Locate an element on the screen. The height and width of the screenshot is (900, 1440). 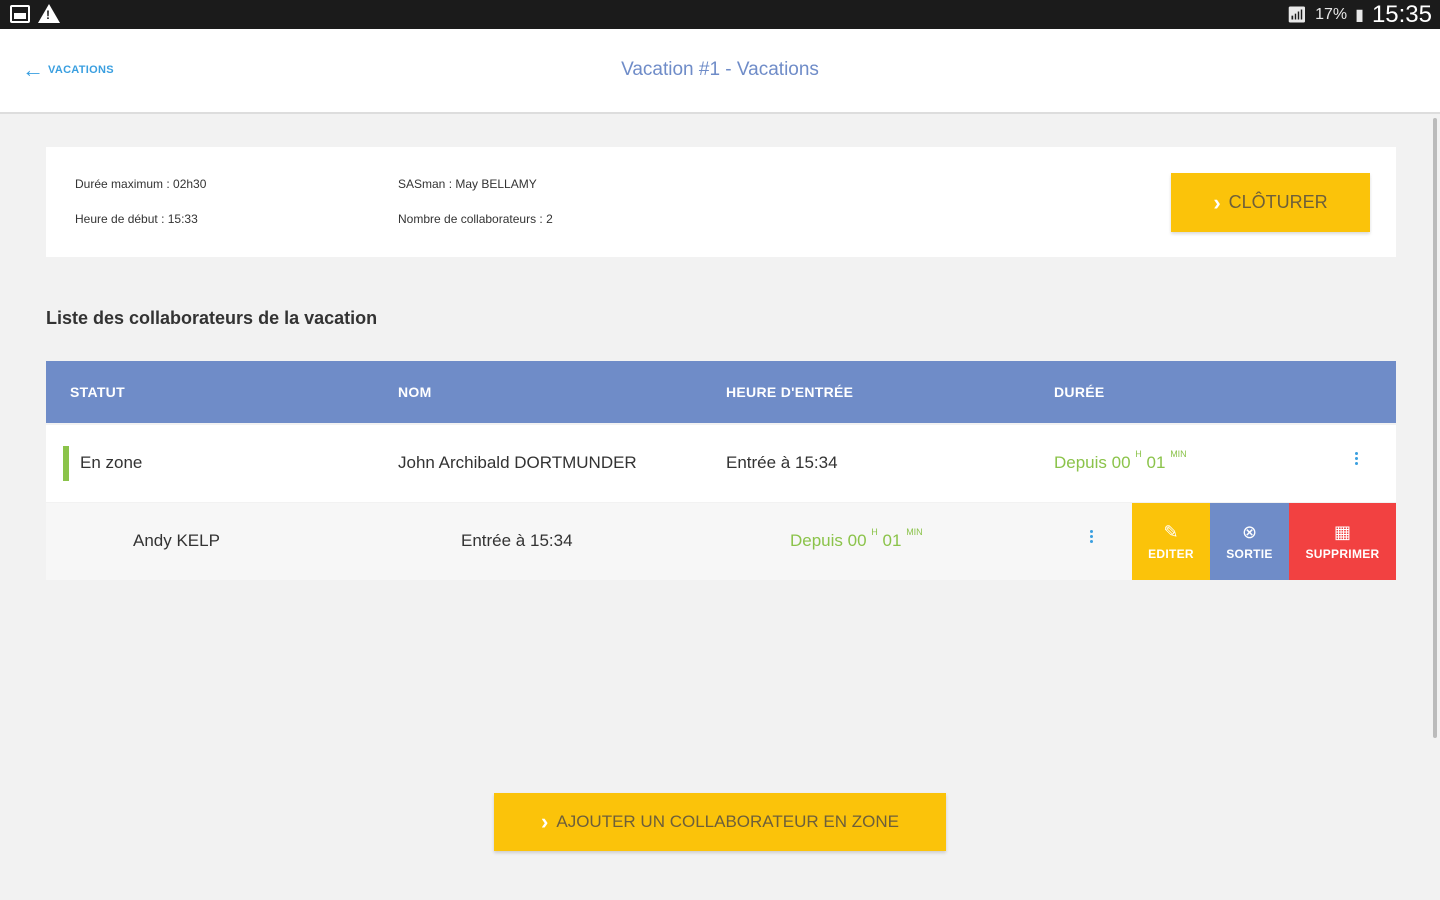
app-bar: ← VACATIONS Vacation #1 - Vacations is located at coordinates (720, 71).